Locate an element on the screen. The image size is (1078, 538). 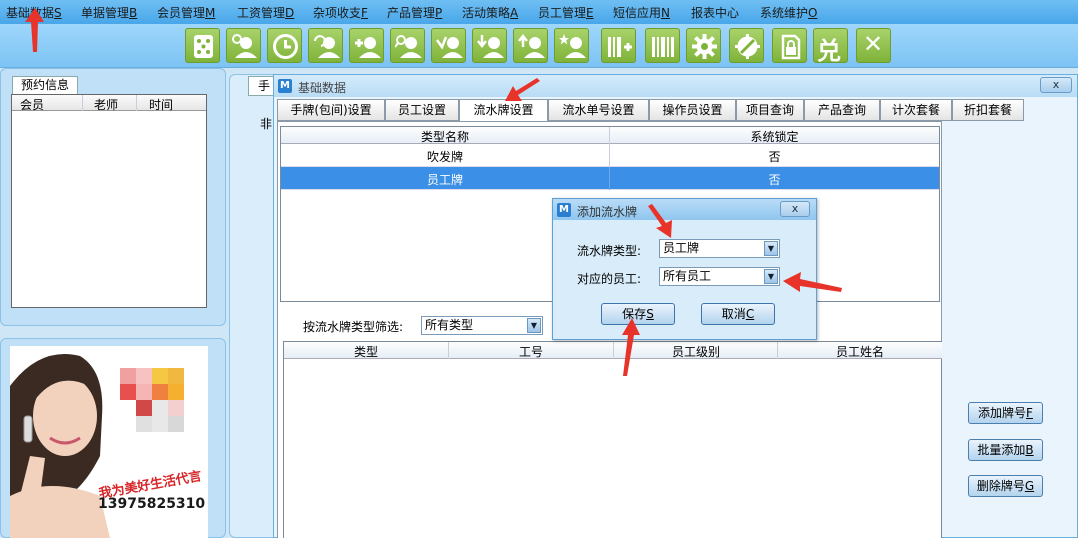
menu-sms: 短信应用N is located at coordinates (641, 12).